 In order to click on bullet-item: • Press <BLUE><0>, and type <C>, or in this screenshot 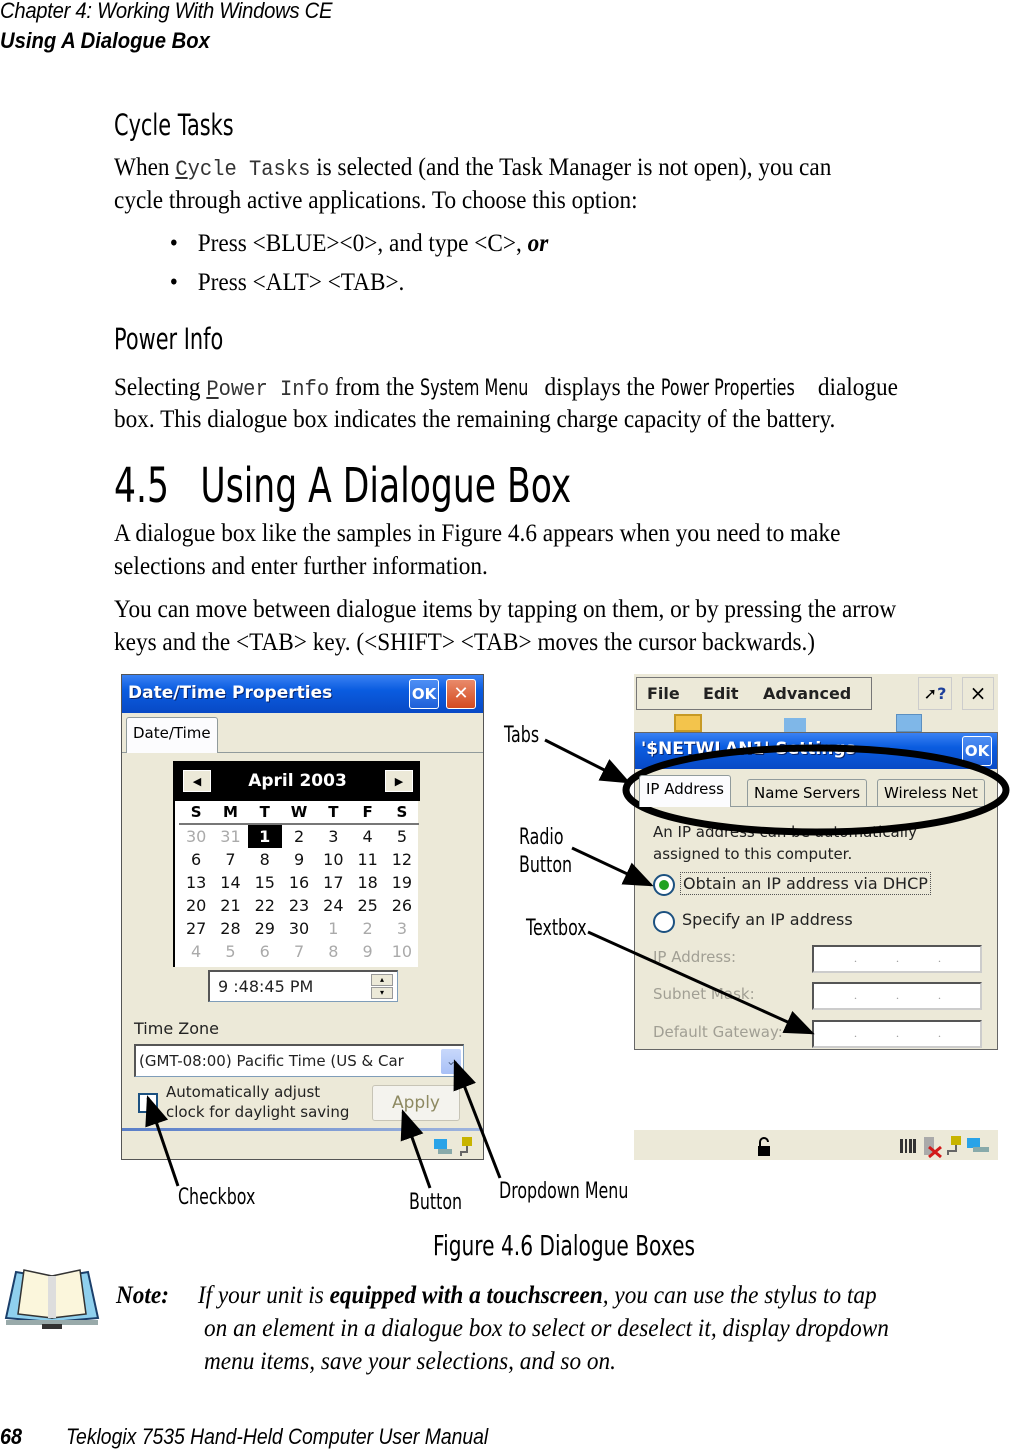, I will do `click(331, 243)`.